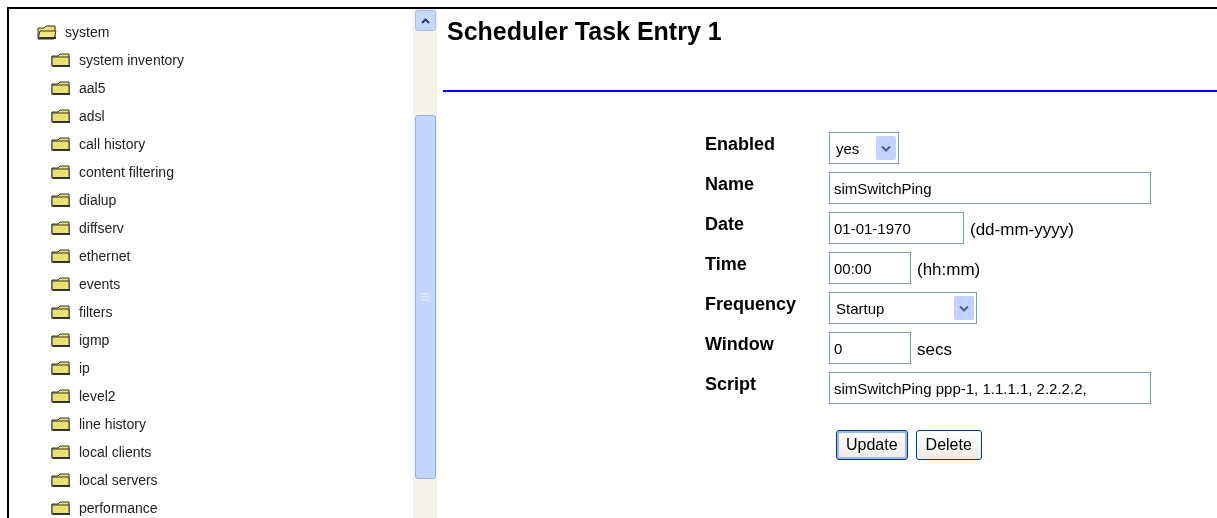 The image size is (1217, 518). Describe the element at coordinates (870, 348) in the screenshot. I see `input-field: 0` at that location.